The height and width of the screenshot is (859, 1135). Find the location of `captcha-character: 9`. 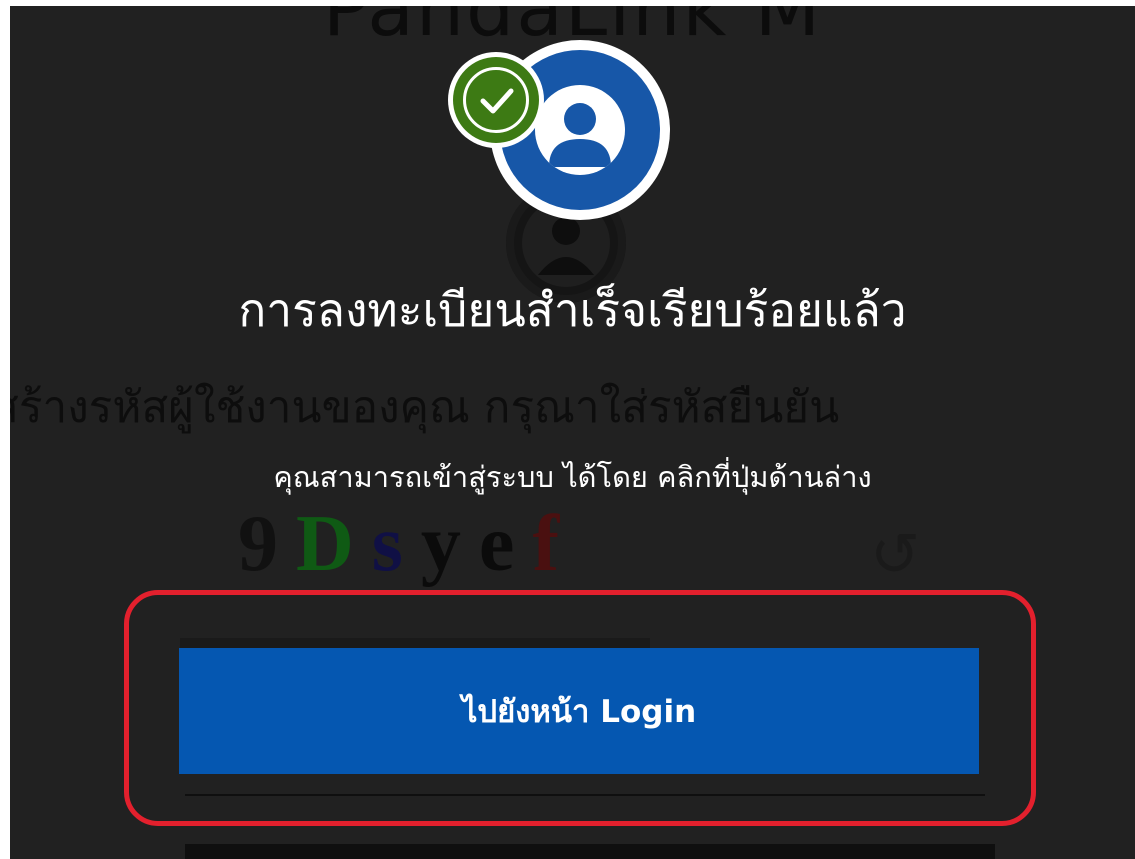

captcha-character: 9 is located at coordinates (258, 544).